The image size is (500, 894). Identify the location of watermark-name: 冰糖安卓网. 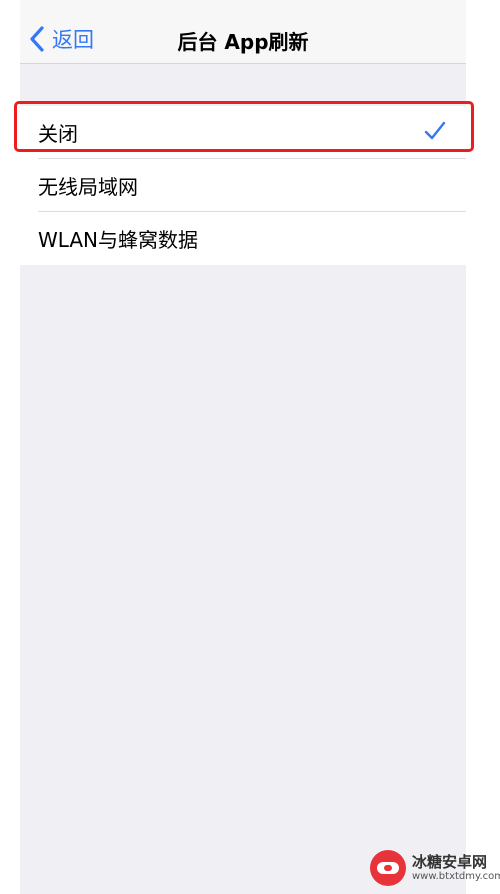
(450, 862).